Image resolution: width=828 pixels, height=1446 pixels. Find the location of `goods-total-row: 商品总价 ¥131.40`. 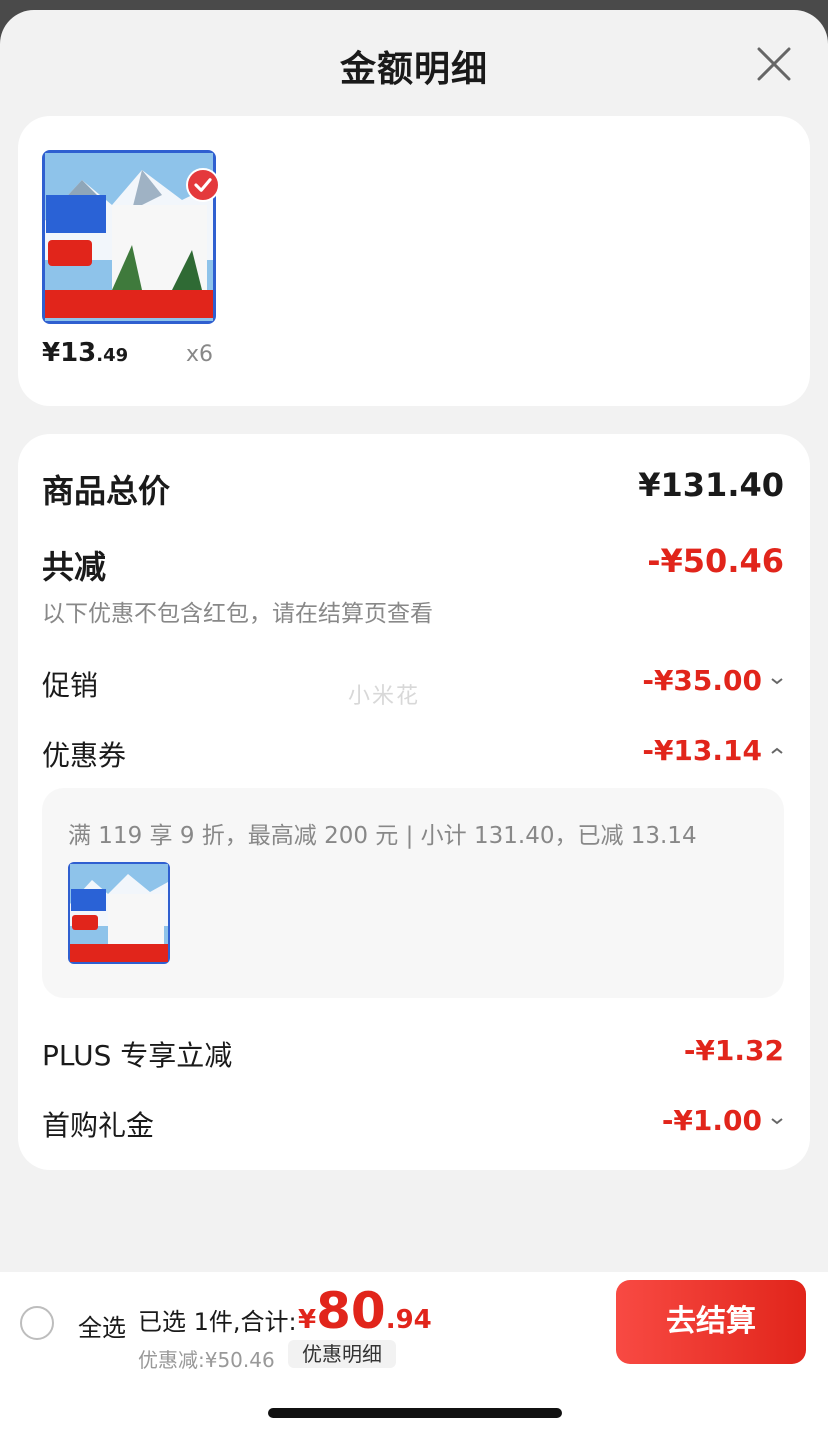

goods-total-row: 商品总价 ¥131.40 is located at coordinates (413, 489).